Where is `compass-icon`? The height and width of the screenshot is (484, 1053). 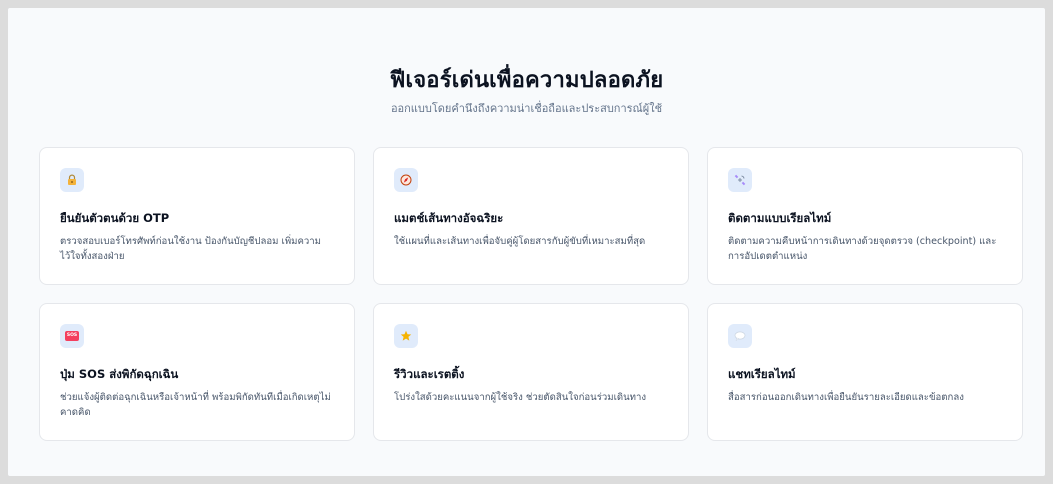 compass-icon is located at coordinates (406, 180).